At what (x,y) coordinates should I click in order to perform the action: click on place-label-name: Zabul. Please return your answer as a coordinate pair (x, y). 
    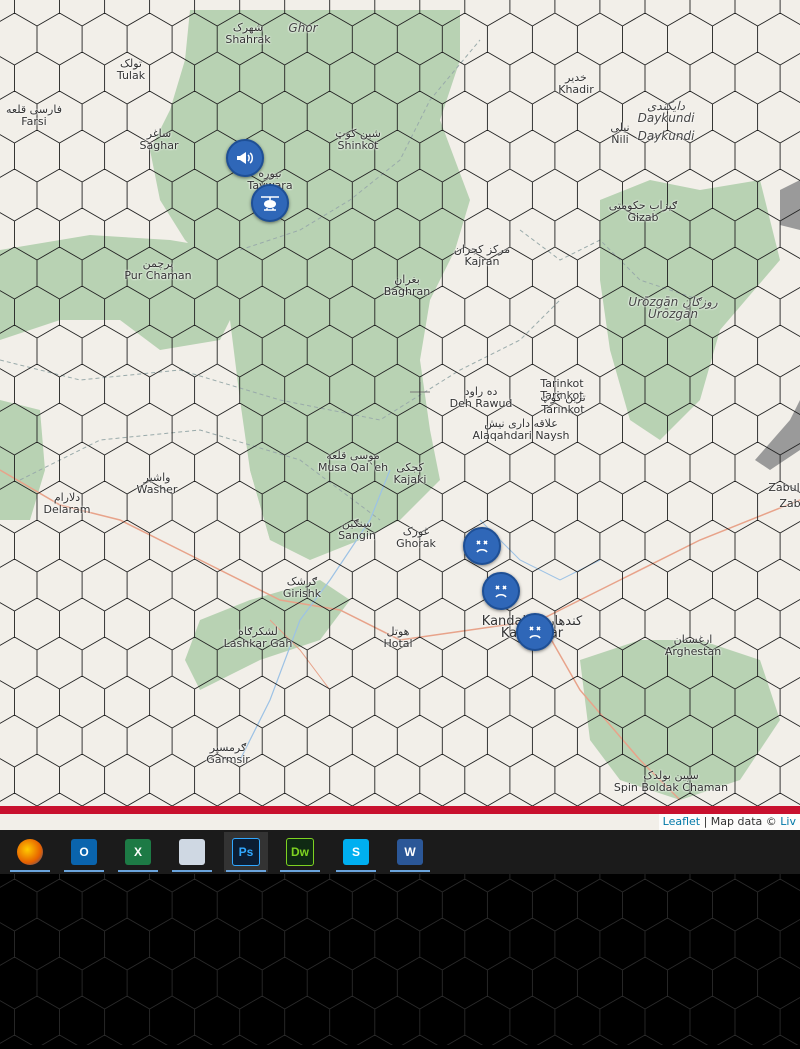
    Looking at the image, I should click on (784, 487).